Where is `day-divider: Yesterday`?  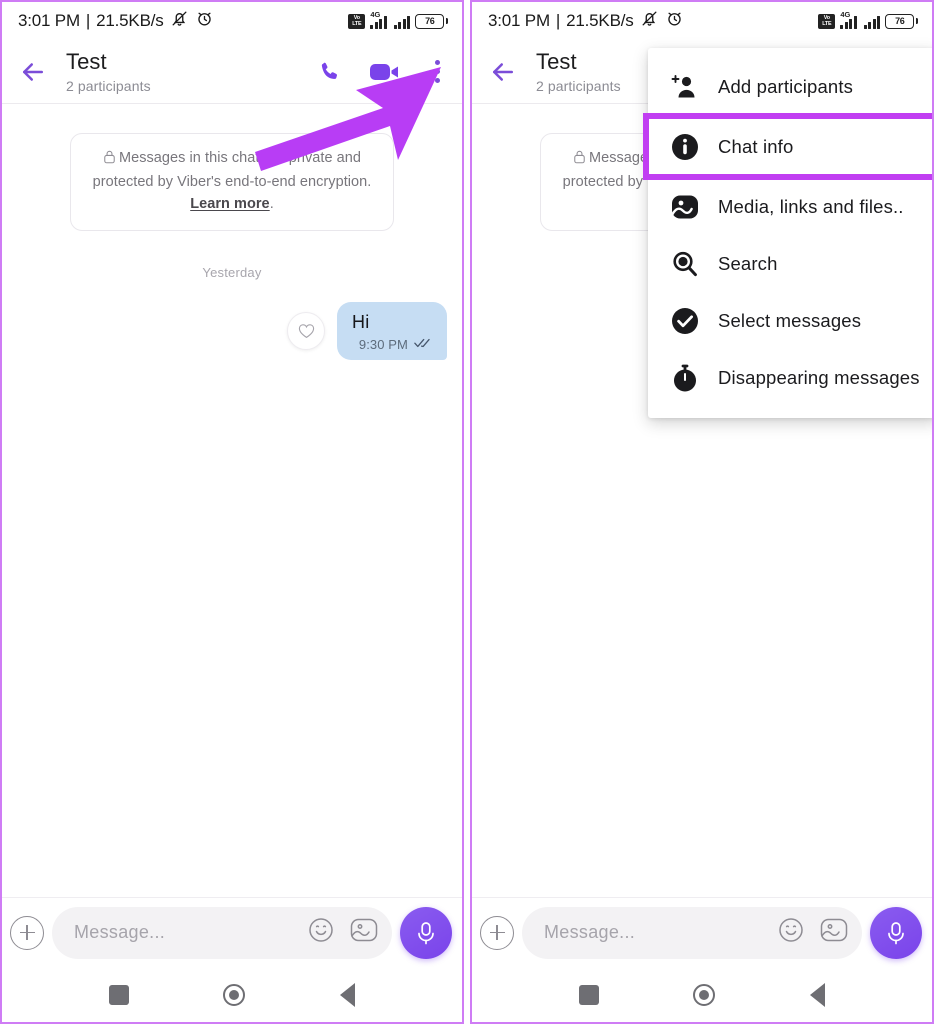
day-divider: Yesterday is located at coordinates (232, 272).